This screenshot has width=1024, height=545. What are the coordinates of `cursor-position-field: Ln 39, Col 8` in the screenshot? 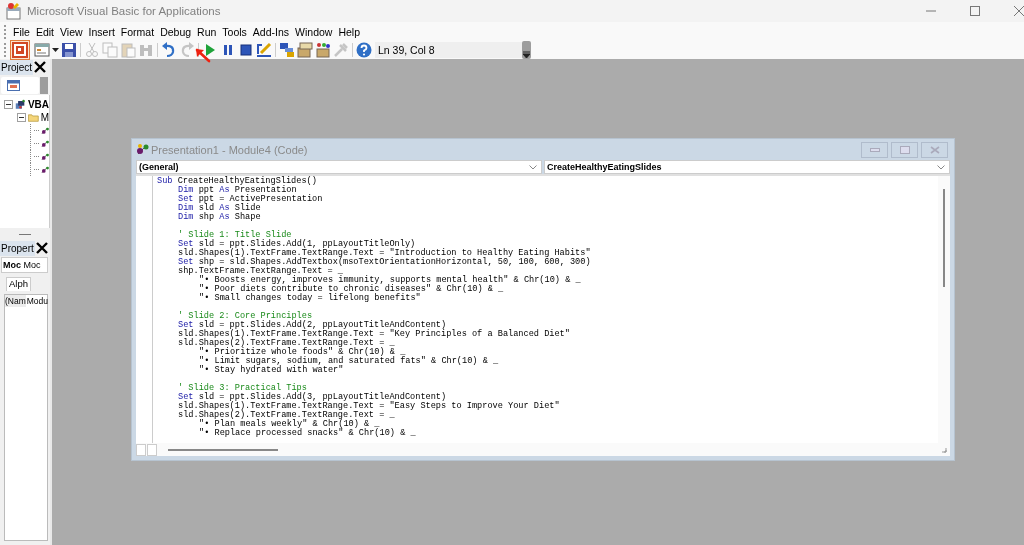 It's located at (448, 50).